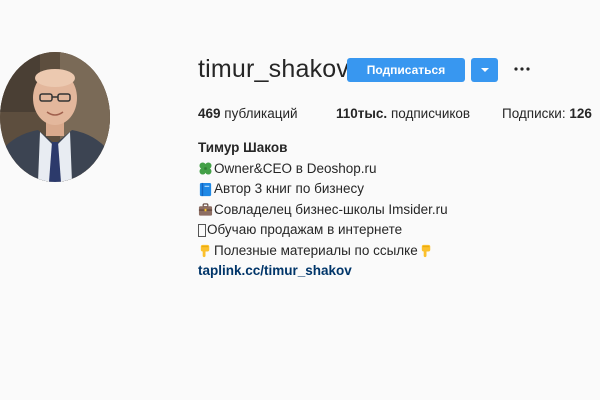 The width and height of the screenshot is (600, 400). I want to click on followers-label: подписчиков, so click(429, 113).